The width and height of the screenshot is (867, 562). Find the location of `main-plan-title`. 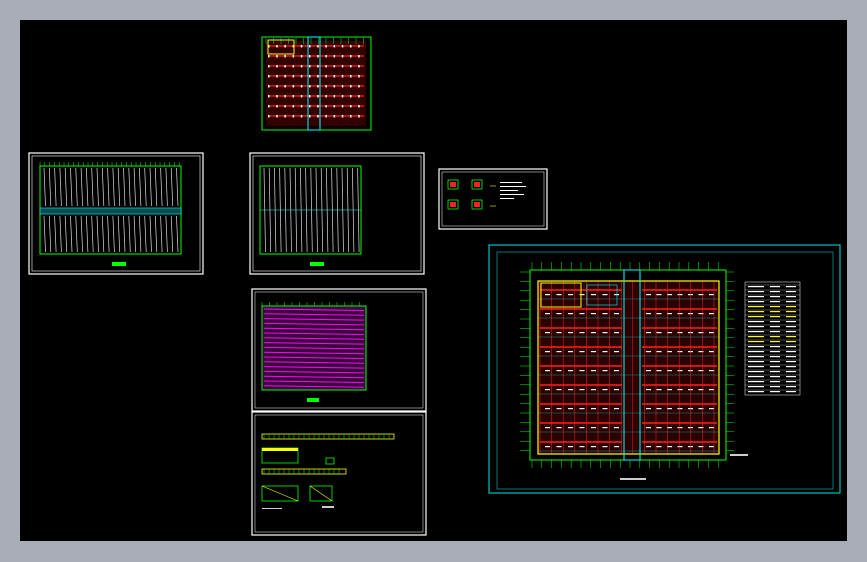

main-plan-title is located at coordinates (633, 479).